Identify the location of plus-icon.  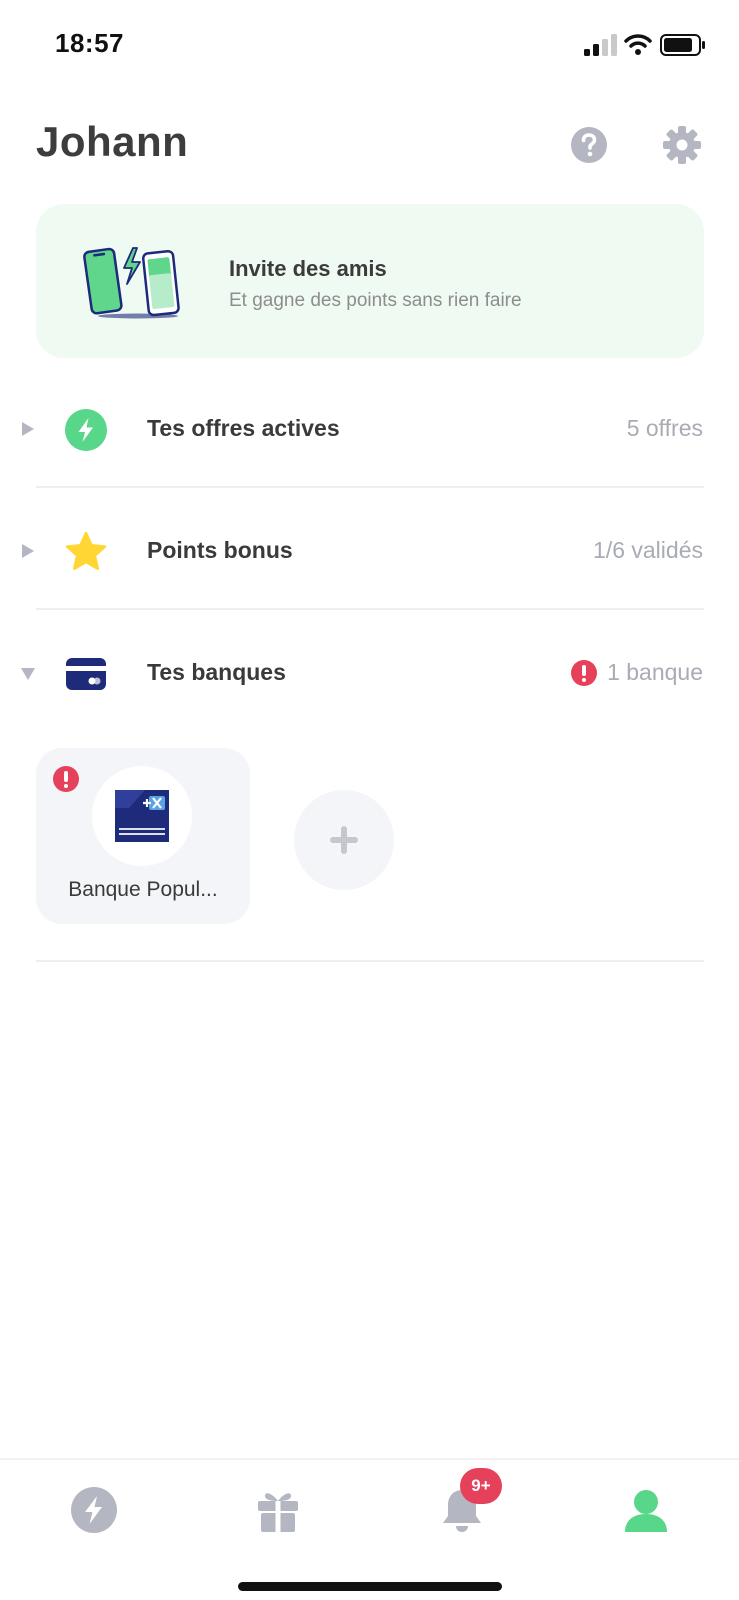
(344, 840).